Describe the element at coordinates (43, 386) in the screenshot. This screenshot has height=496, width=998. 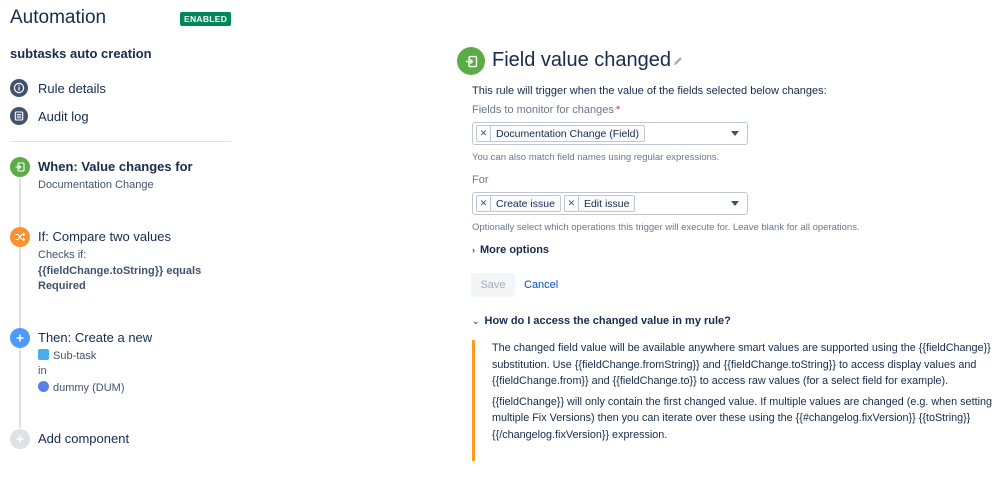
I see `project-avatar-icon` at that location.